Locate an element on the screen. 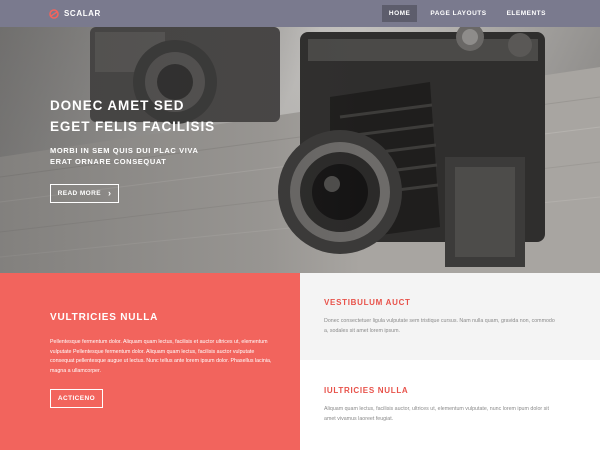 This screenshot has width=600, height=450. brand-name: SCALAR is located at coordinates (82, 13).